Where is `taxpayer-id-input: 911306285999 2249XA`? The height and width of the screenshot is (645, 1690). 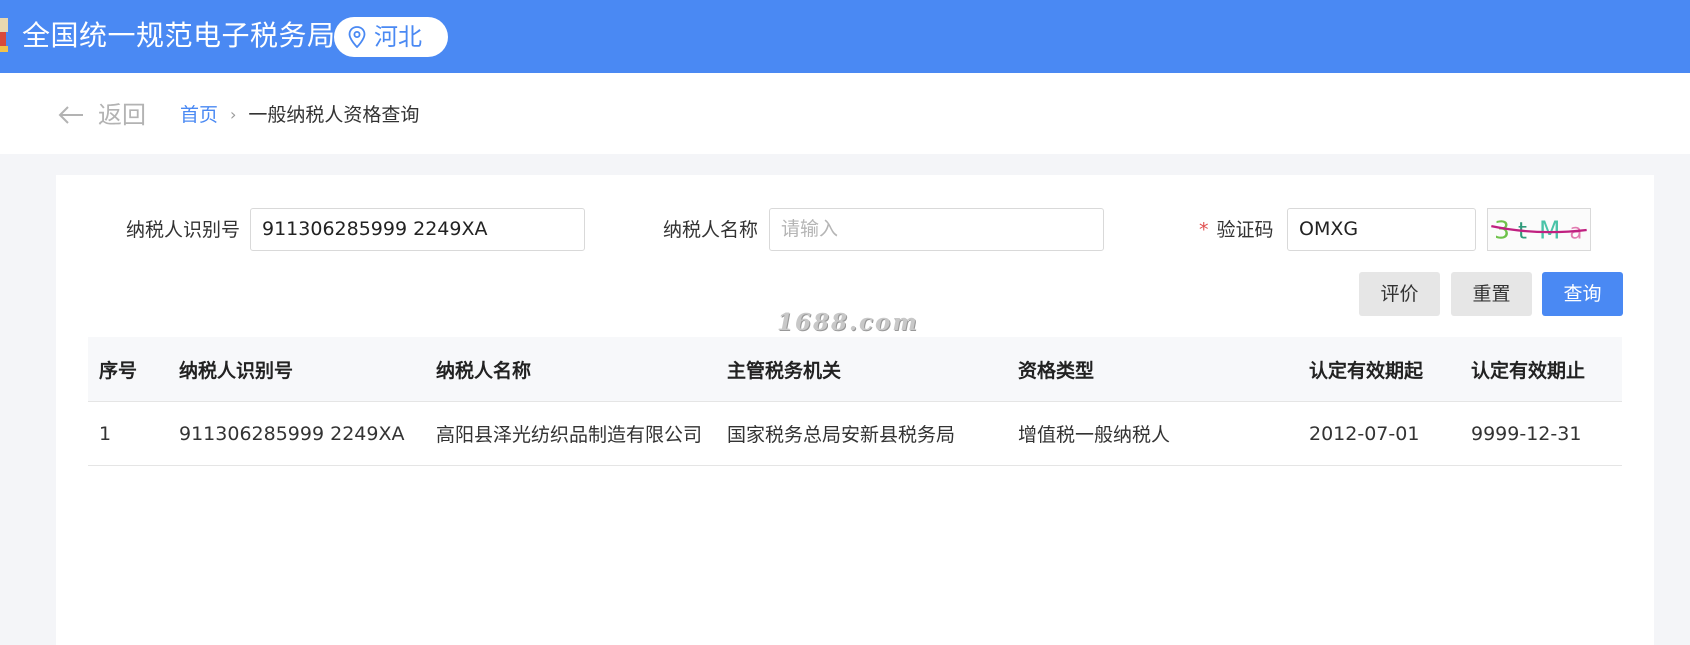
taxpayer-id-input: 911306285999 2249XA is located at coordinates (417, 229).